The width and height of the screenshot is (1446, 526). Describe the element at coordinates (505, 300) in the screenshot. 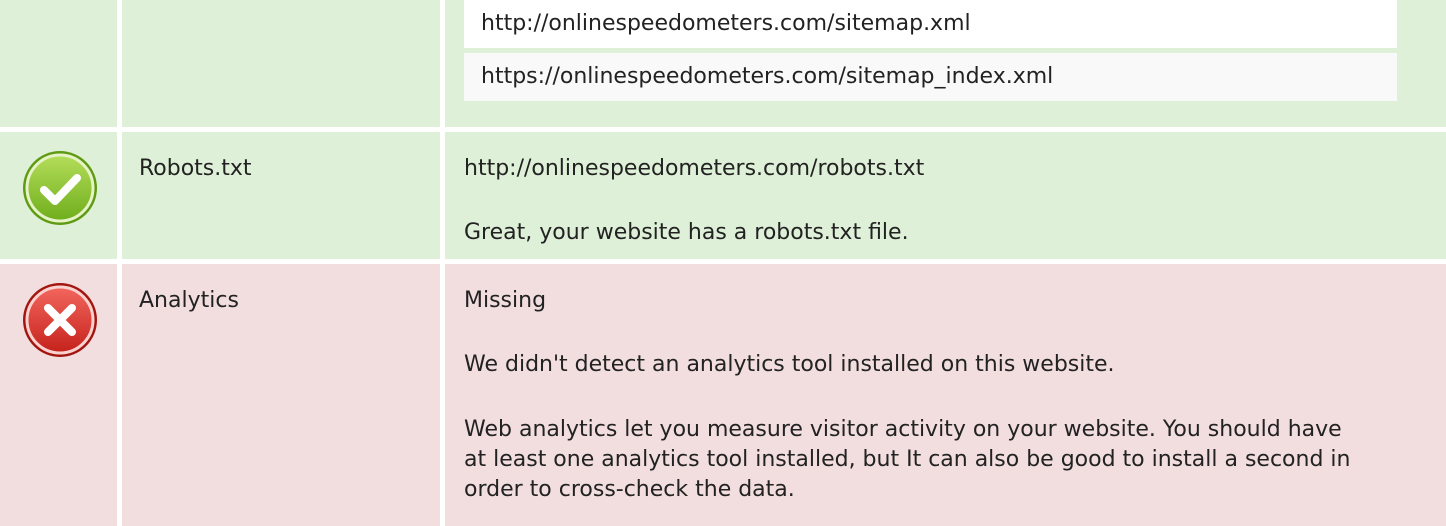

I see `analytics-status: Missing` at that location.